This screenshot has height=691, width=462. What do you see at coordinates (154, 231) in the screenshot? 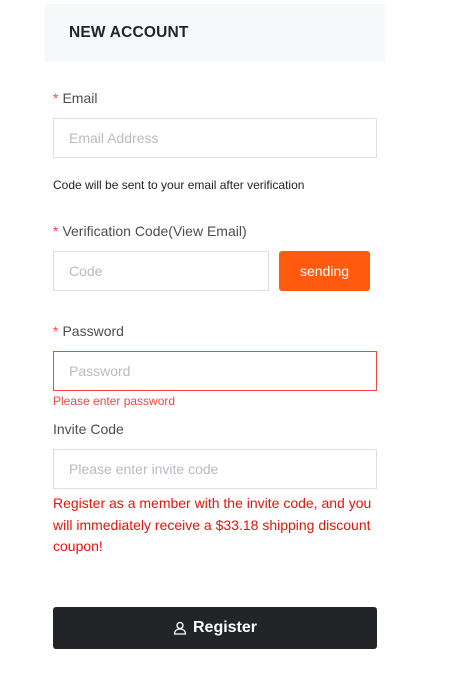
I see `verification-code-label-text: Verification Code(View Email)` at bounding box center [154, 231].